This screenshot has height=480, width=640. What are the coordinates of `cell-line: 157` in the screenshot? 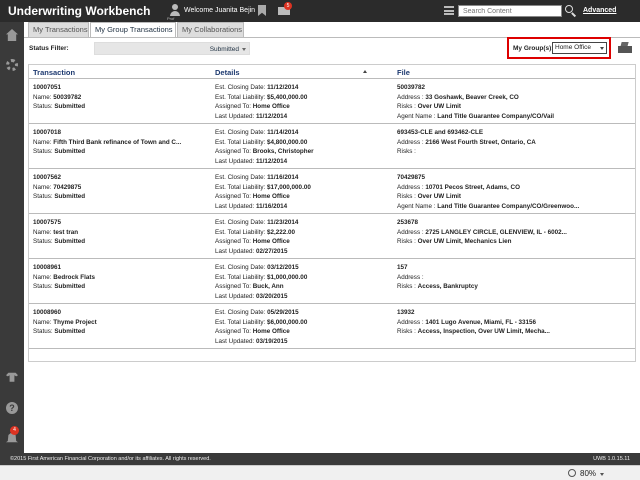 It's located at (402, 267).